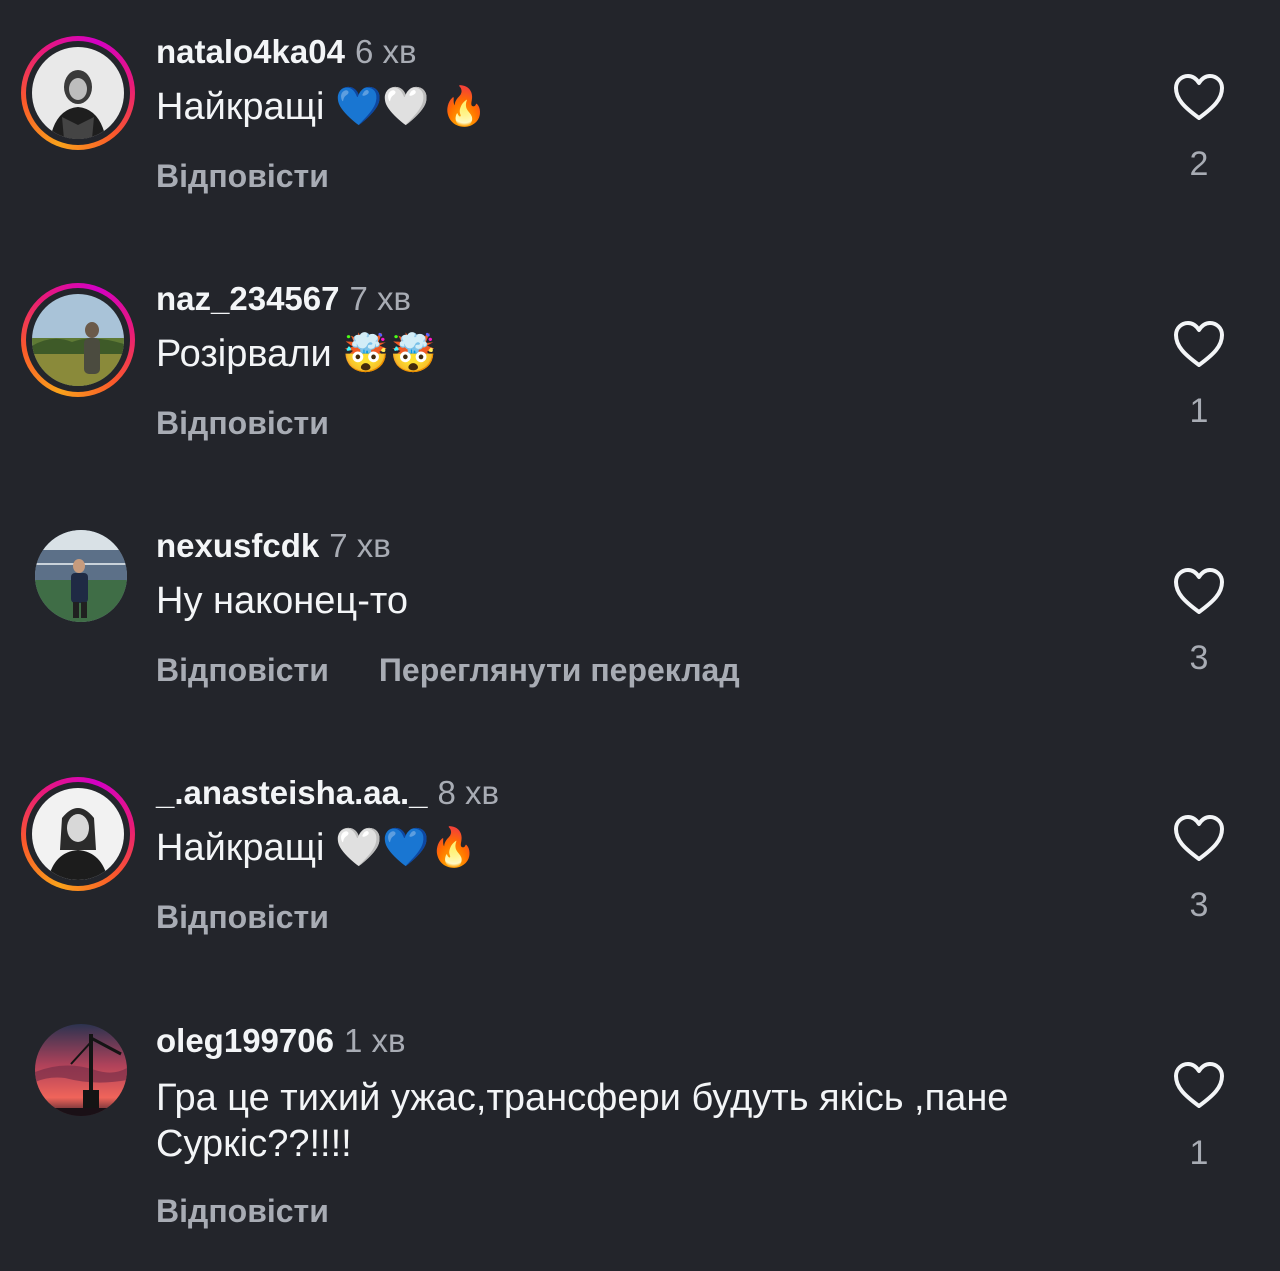  Describe the element at coordinates (296, 354) in the screenshot. I see `comment-text: Розірвали 🤯🤯` at that location.